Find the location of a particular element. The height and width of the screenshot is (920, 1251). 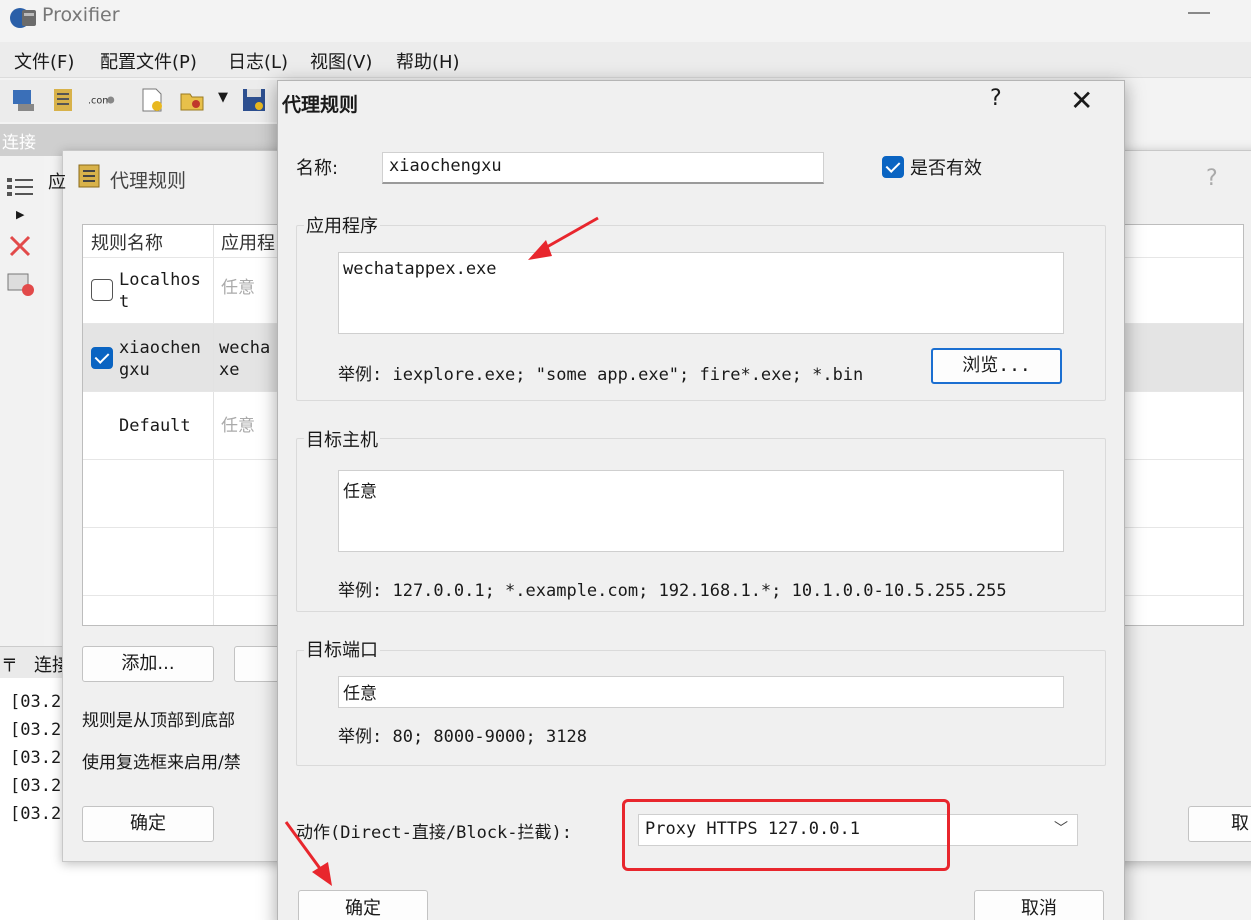

rules-dialog-title: 代理规则 is located at coordinates (148, 181).